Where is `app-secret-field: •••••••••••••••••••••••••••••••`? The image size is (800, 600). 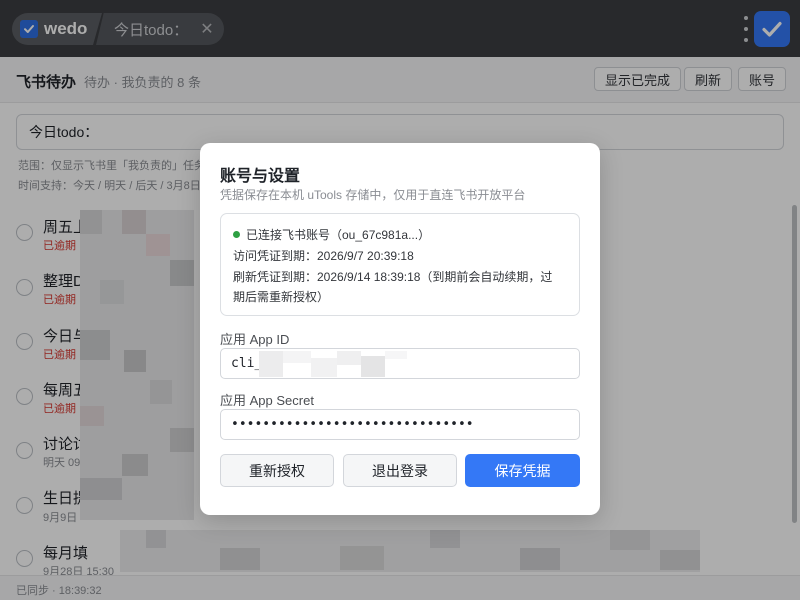
app-secret-field: ••••••••••••••••••••••••••••••• is located at coordinates (400, 424).